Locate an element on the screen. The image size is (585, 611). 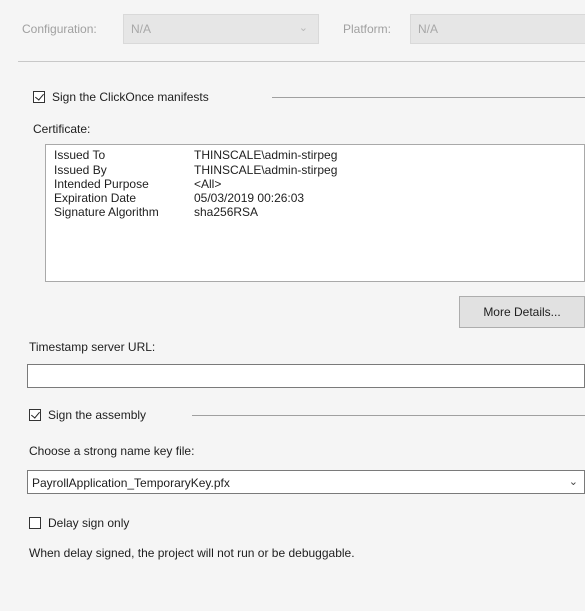
delay-sign-checkbox-row: Delay sign only is located at coordinates (79, 523).